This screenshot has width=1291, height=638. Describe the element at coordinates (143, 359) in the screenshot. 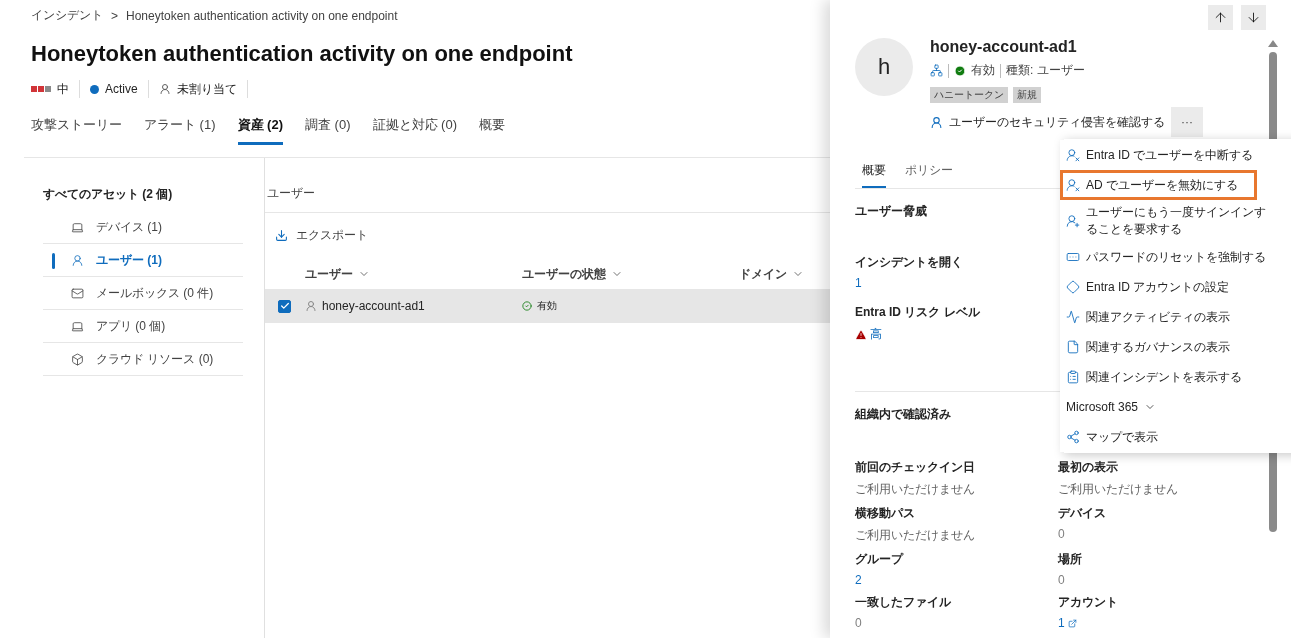

I see `sidebar-item: クラウド リソース (0)` at that location.